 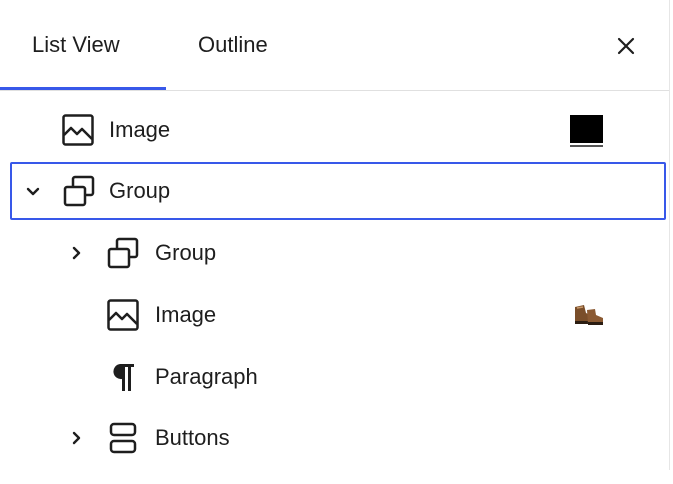 What do you see at coordinates (33, 191) in the screenshot?
I see `chevron-down-icon` at bounding box center [33, 191].